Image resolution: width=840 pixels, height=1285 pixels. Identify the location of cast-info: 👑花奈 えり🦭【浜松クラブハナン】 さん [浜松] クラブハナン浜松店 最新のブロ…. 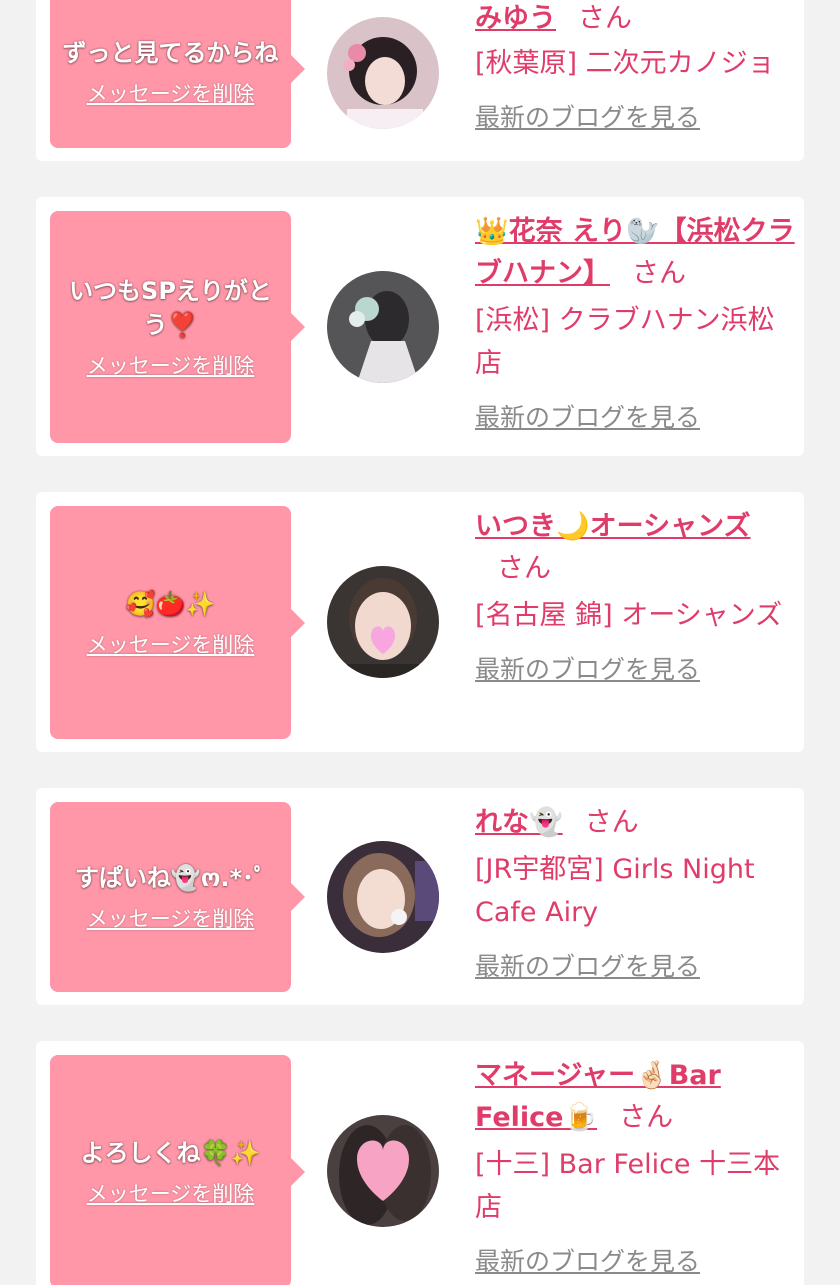
(635, 323).